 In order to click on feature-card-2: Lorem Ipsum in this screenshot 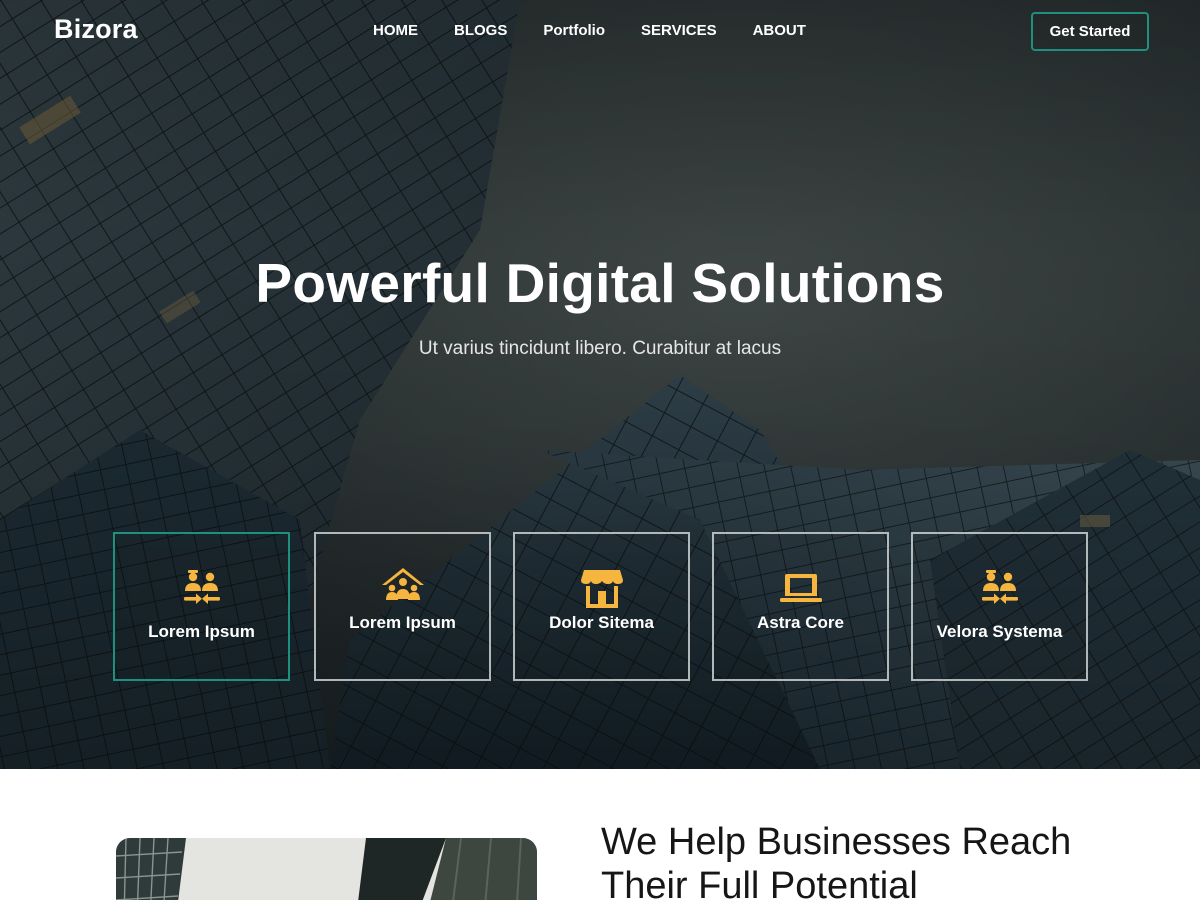, I will do `click(402, 606)`.